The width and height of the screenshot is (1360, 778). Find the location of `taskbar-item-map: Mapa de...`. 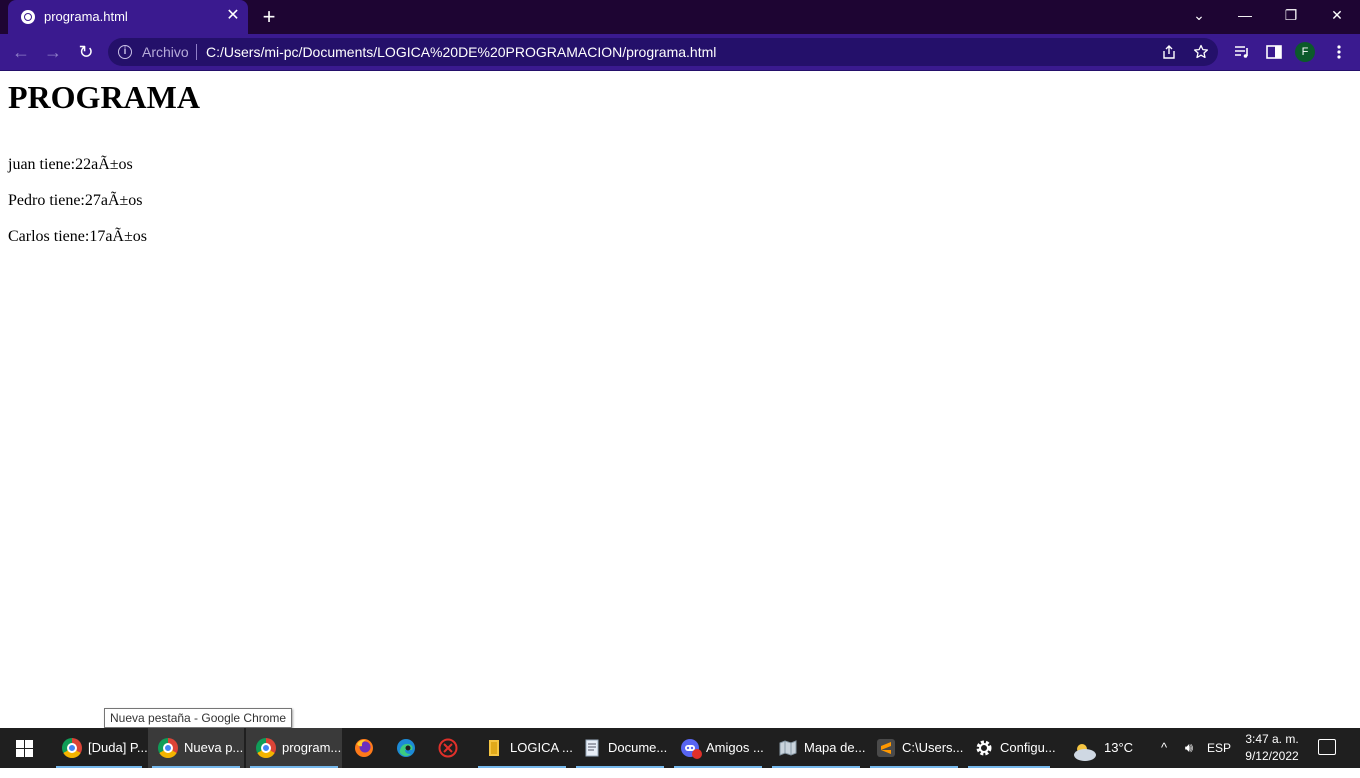

taskbar-item-map: Mapa de... is located at coordinates (817, 748).